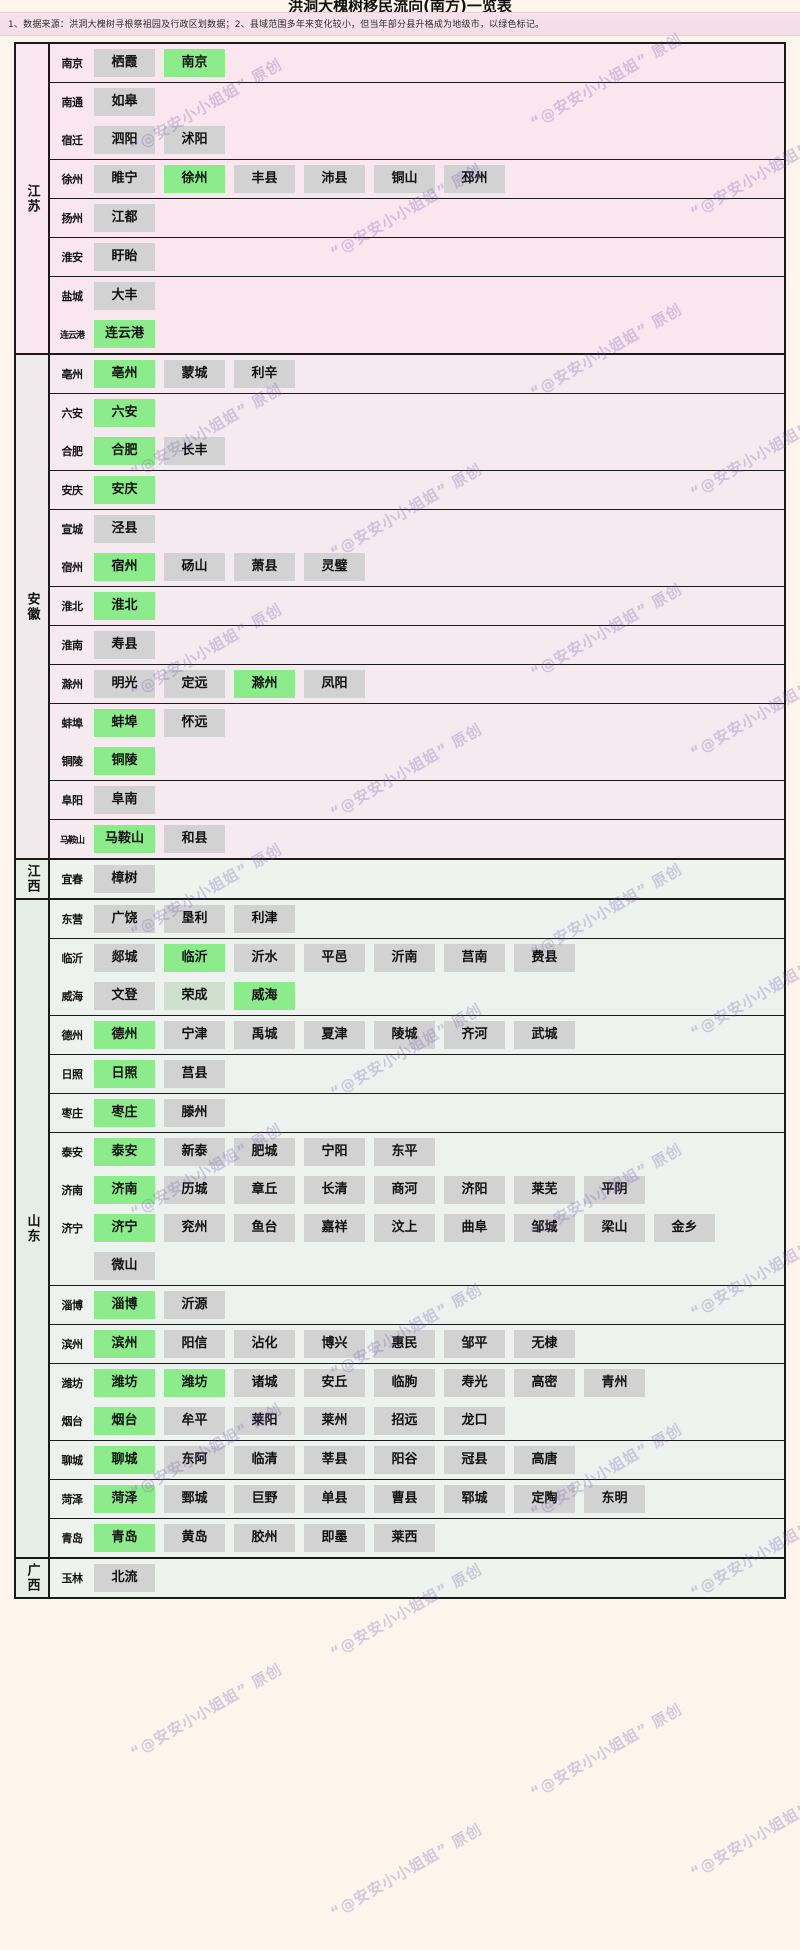 The width and height of the screenshot is (800, 1950). I want to click on county-cell: 德州, so click(124, 1035).